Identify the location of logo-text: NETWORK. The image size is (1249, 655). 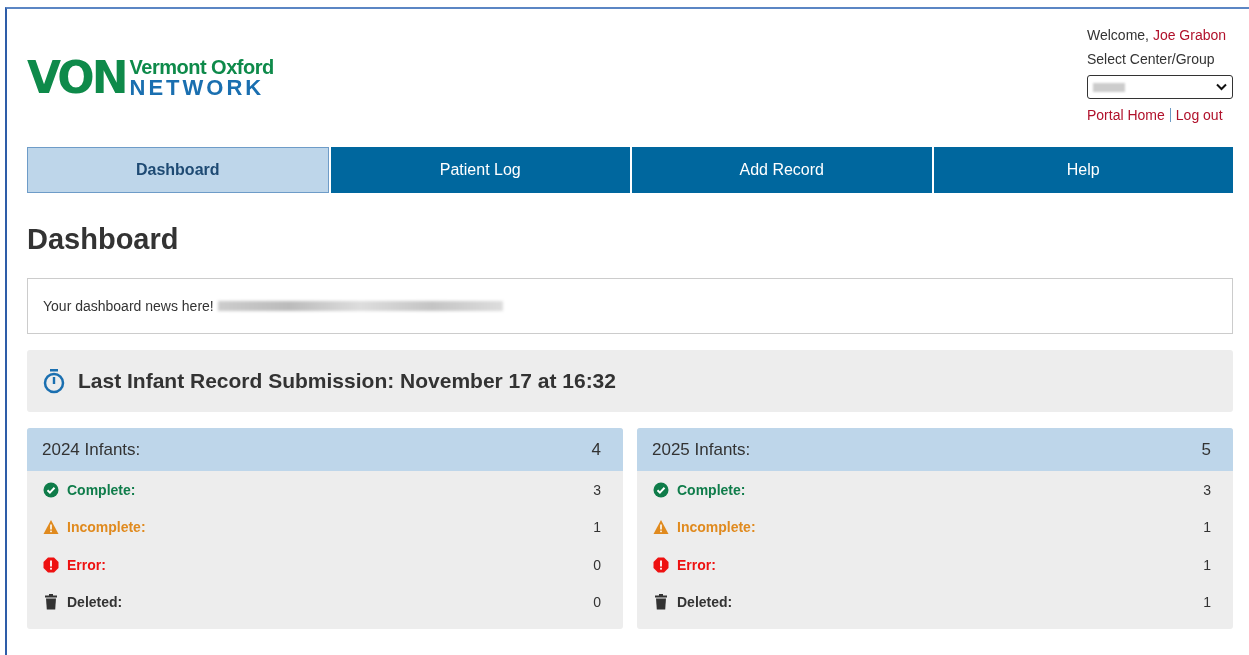
(197, 88).